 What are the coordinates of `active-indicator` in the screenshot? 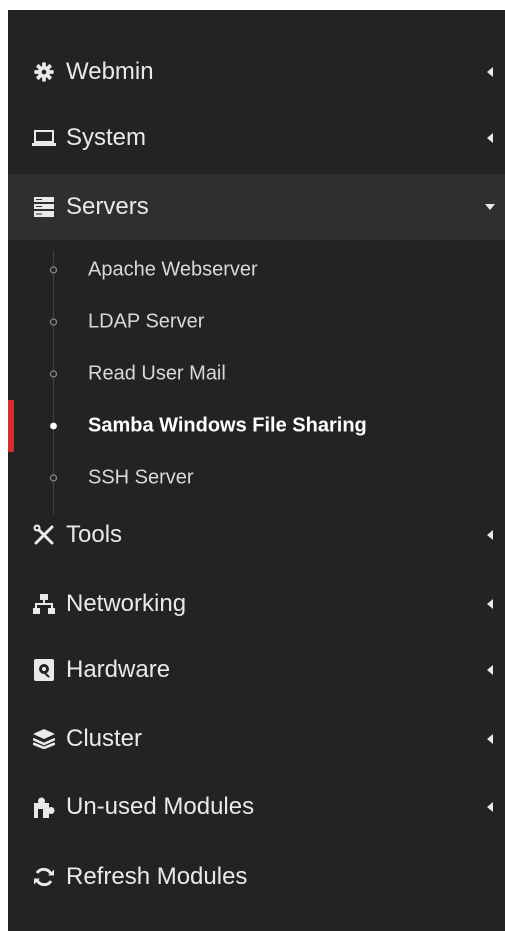 It's located at (11, 426).